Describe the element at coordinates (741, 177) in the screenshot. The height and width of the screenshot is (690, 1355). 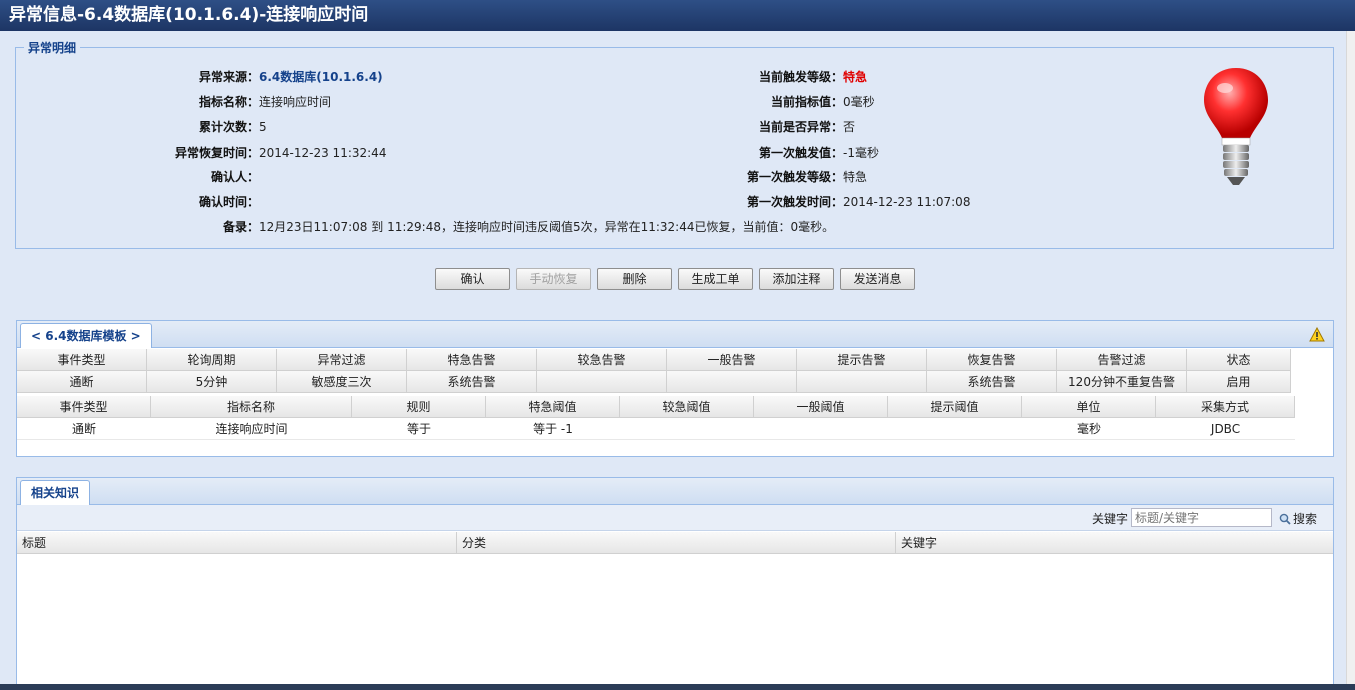
I see `detail-first-level: 第一次触发等级：特急` at that location.